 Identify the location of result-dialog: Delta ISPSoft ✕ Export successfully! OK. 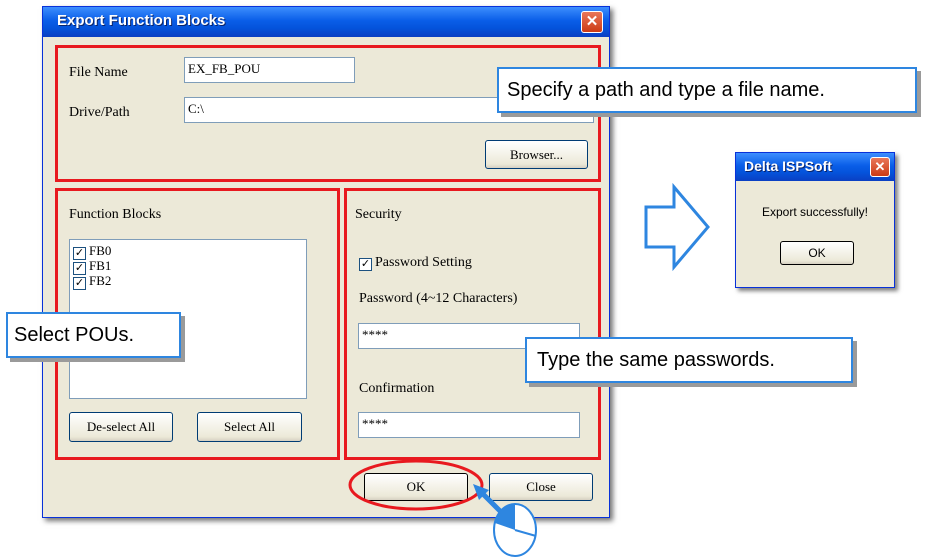
(815, 220).